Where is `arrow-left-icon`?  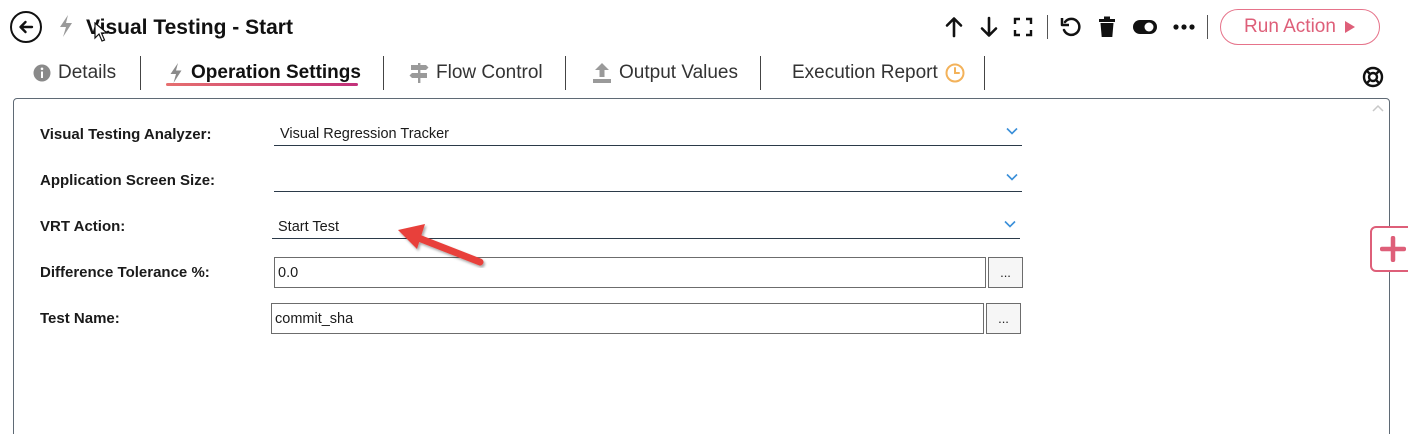
arrow-left-icon is located at coordinates (26, 27).